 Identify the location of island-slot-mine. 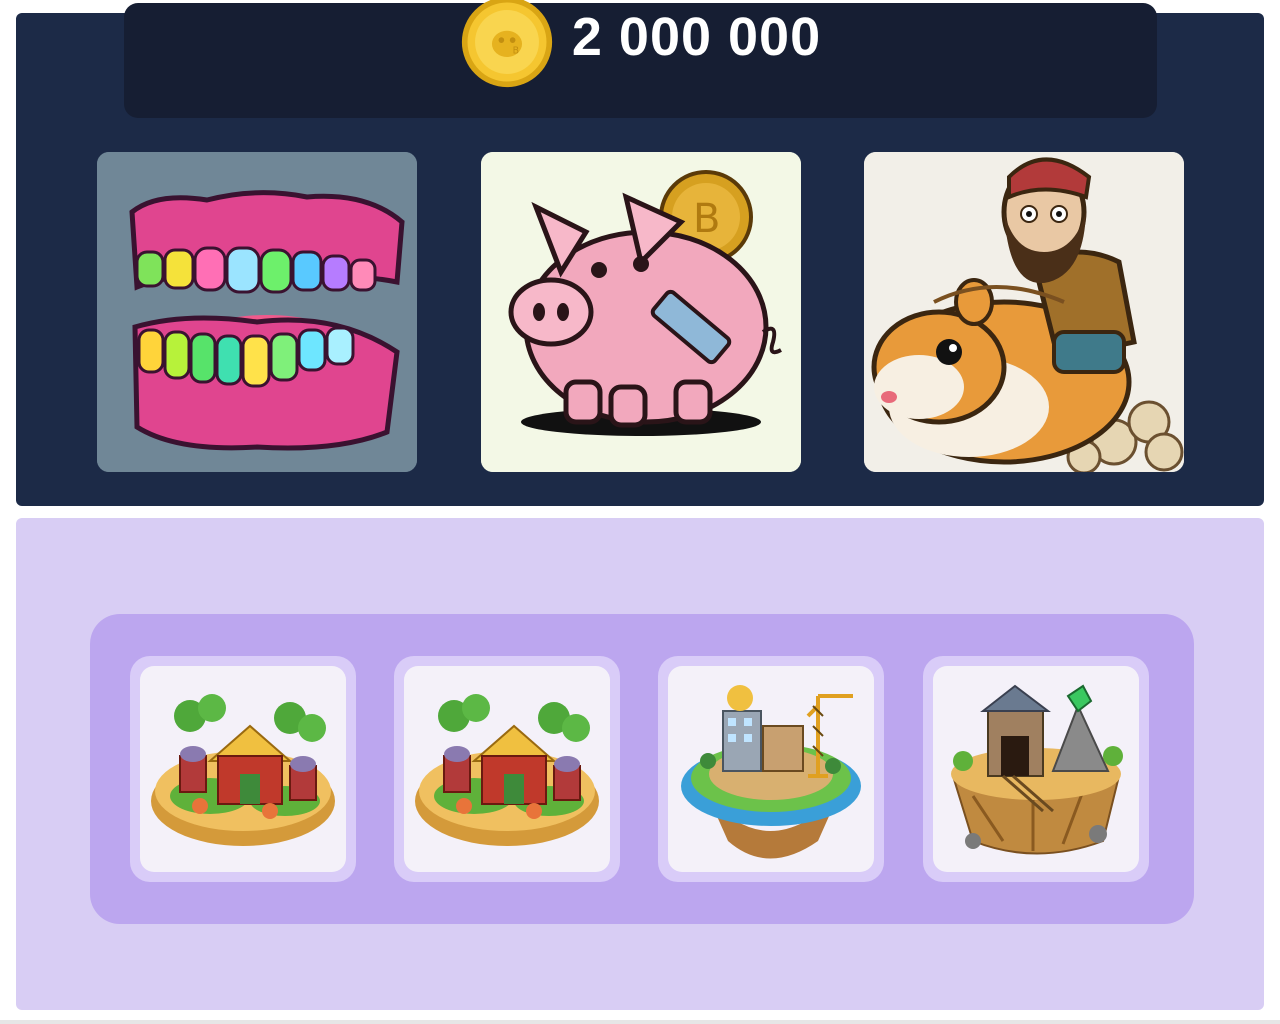
(1036, 769).